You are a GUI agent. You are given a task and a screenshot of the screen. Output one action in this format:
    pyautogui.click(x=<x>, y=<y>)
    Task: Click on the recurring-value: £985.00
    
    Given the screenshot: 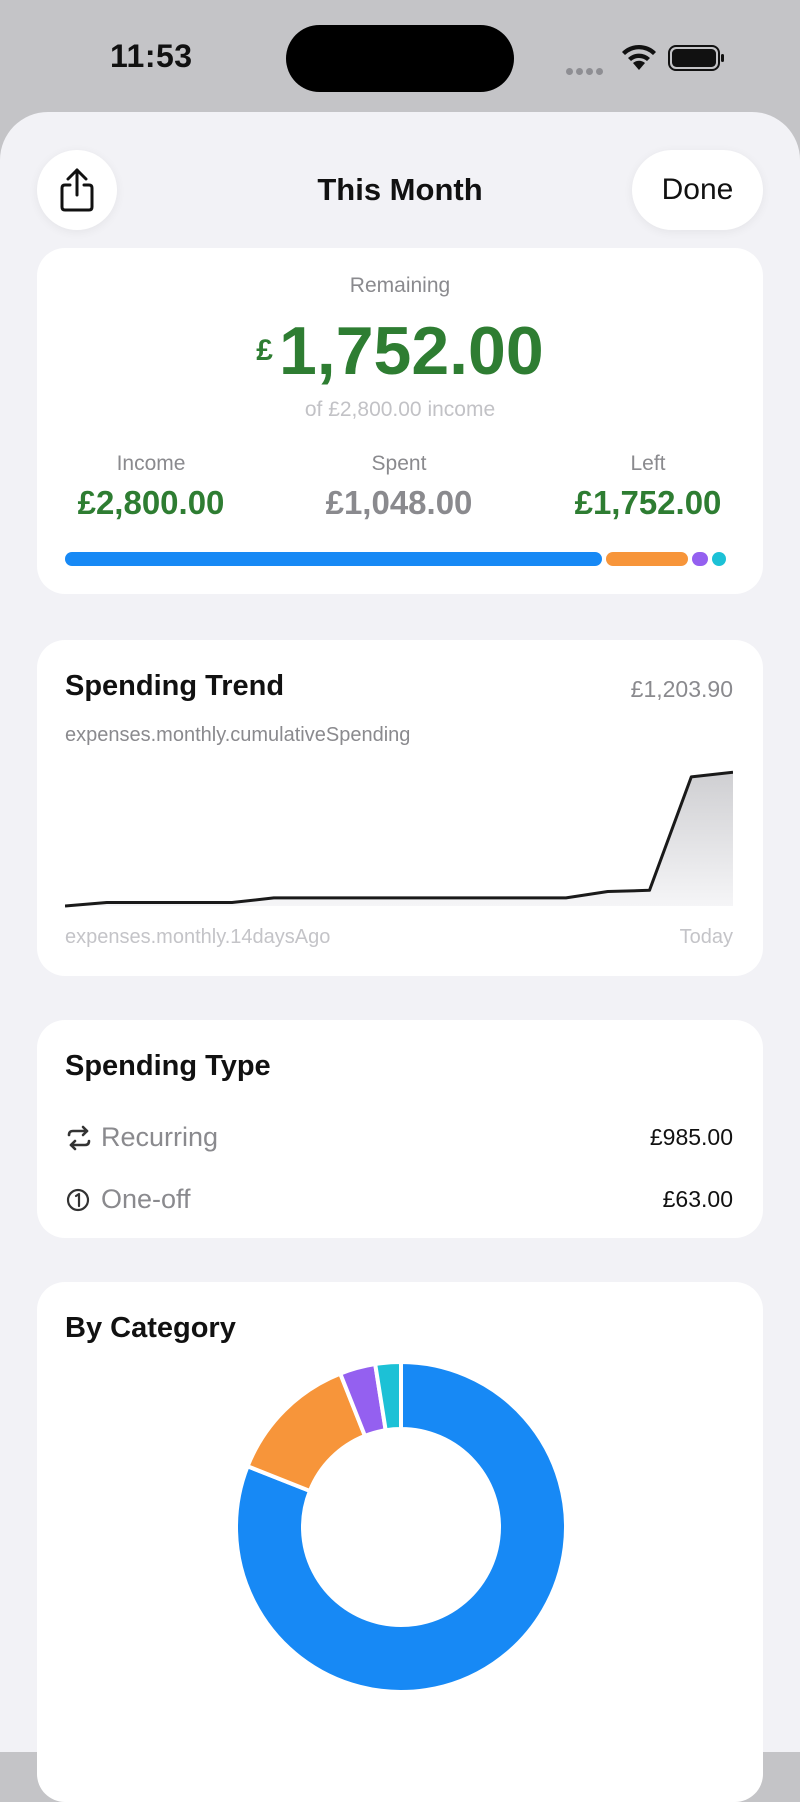 What is the action you would take?
    pyautogui.click(x=691, y=1137)
    